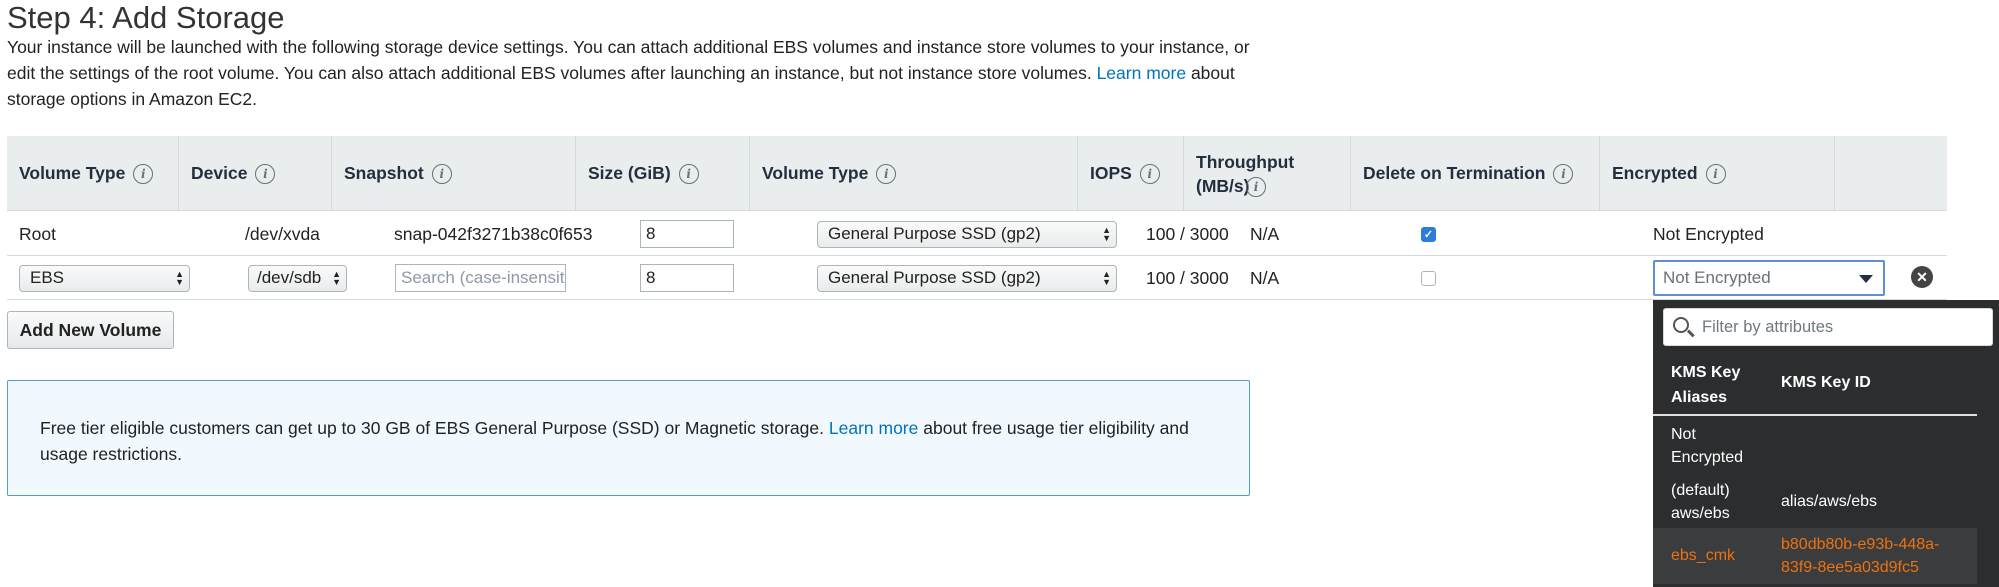  I want to click on header-size: Size (GiB) i, so click(663, 173).